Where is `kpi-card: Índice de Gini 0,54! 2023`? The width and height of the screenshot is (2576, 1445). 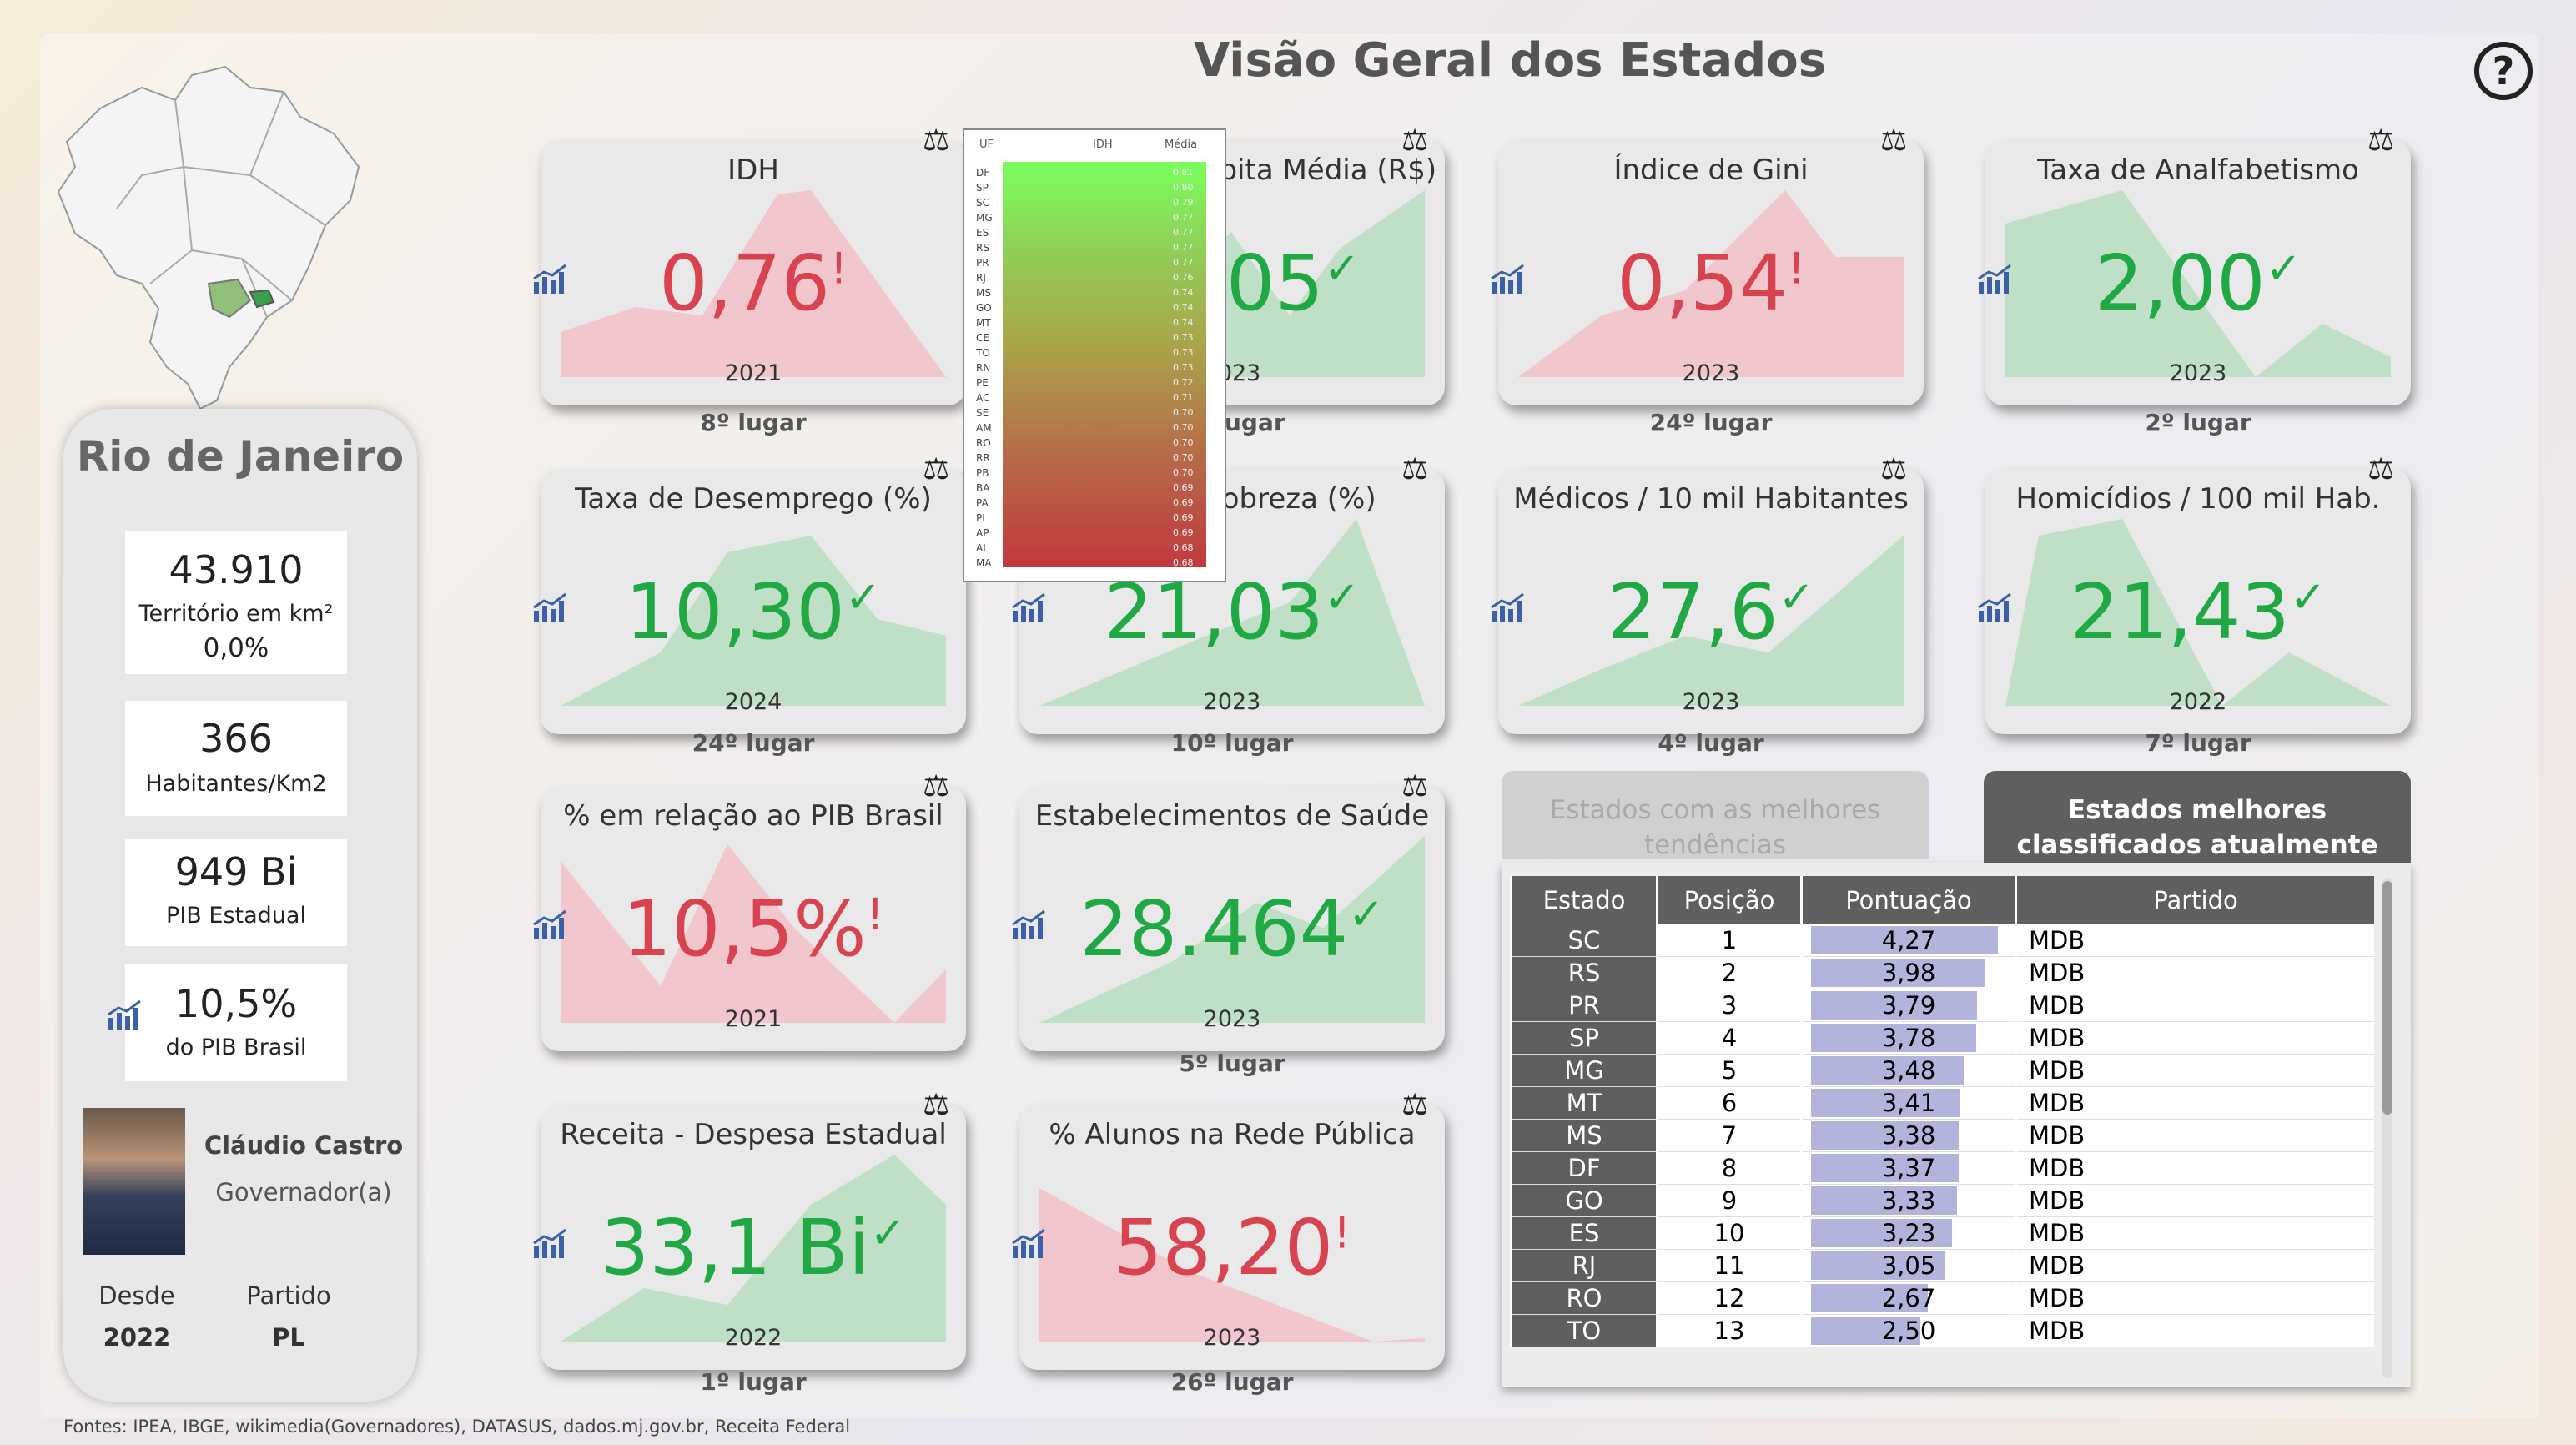 kpi-card: Índice de Gini 0,54! 2023 is located at coordinates (1711, 272).